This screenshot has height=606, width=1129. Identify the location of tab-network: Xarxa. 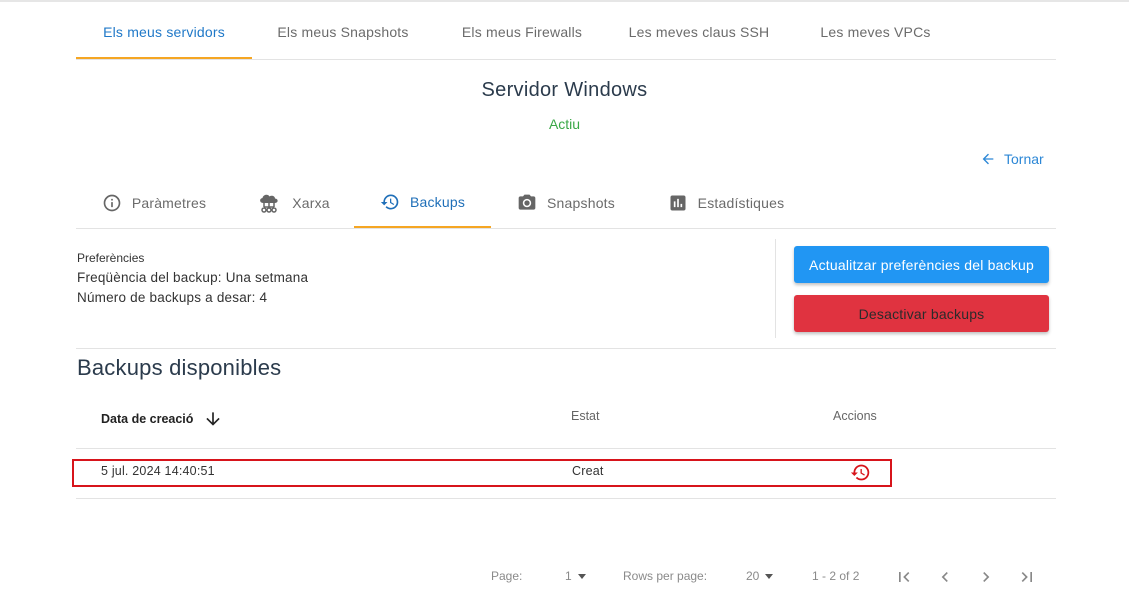
(293, 203).